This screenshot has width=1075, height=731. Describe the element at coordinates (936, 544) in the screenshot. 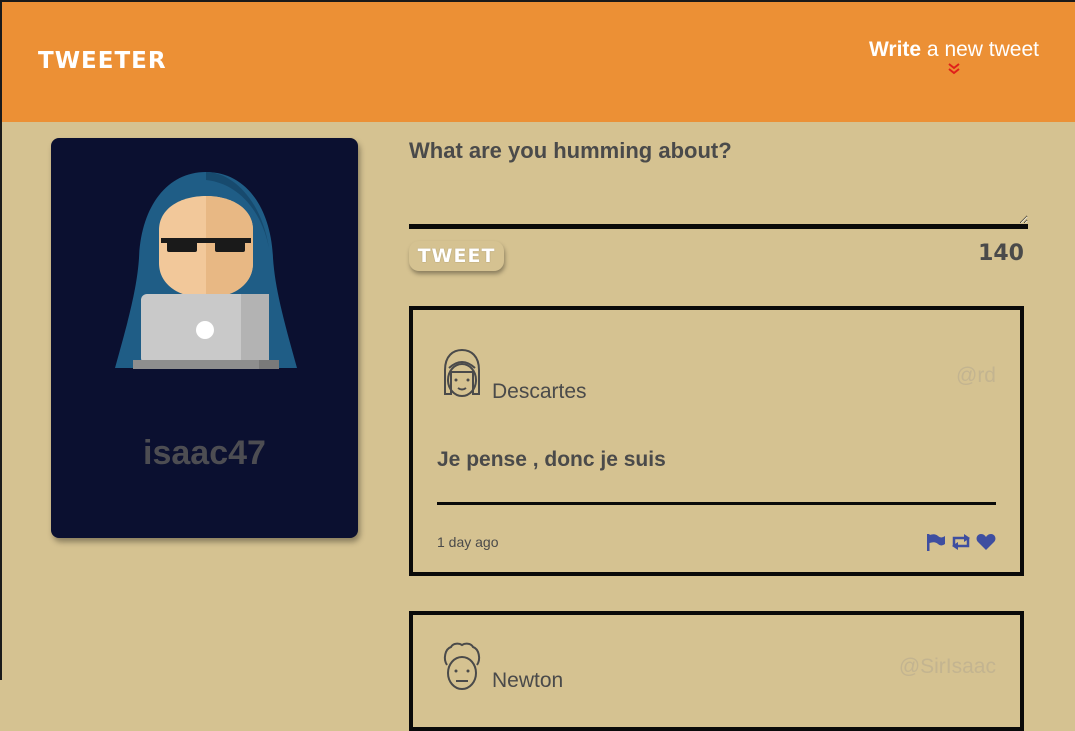

I see `flag-icon` at that location.